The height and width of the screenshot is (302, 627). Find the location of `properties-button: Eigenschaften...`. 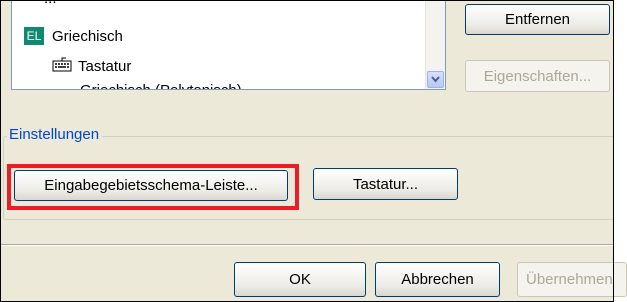

properties-button: Eigenschaften... is located at coordinates (537, 76).